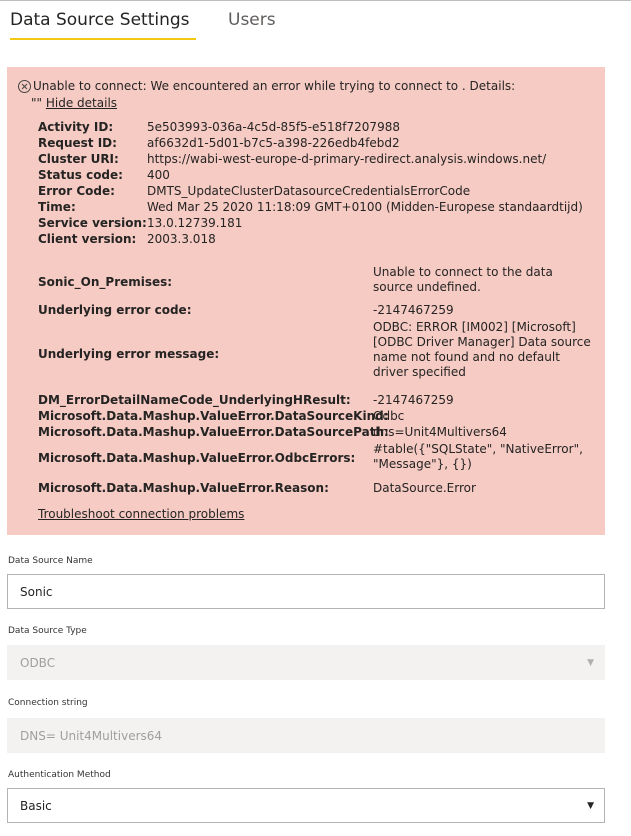 The height and width of the screenshot is (836, 631). I want to click on activity-id-label: Activity ID:, so click(76, 127).